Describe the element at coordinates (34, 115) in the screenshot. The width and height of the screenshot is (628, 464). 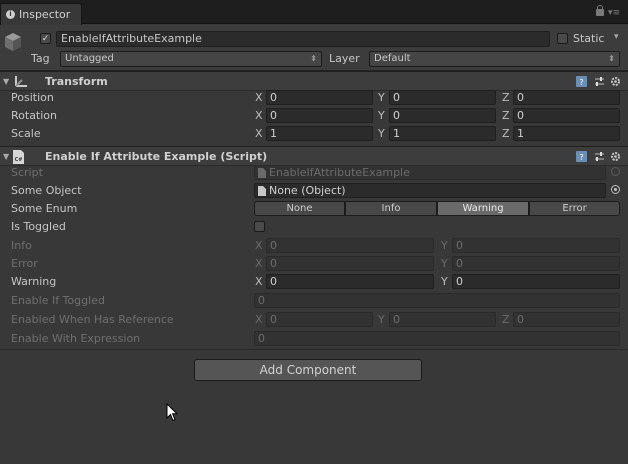
I see `rotation-label: Rotation` at that location.